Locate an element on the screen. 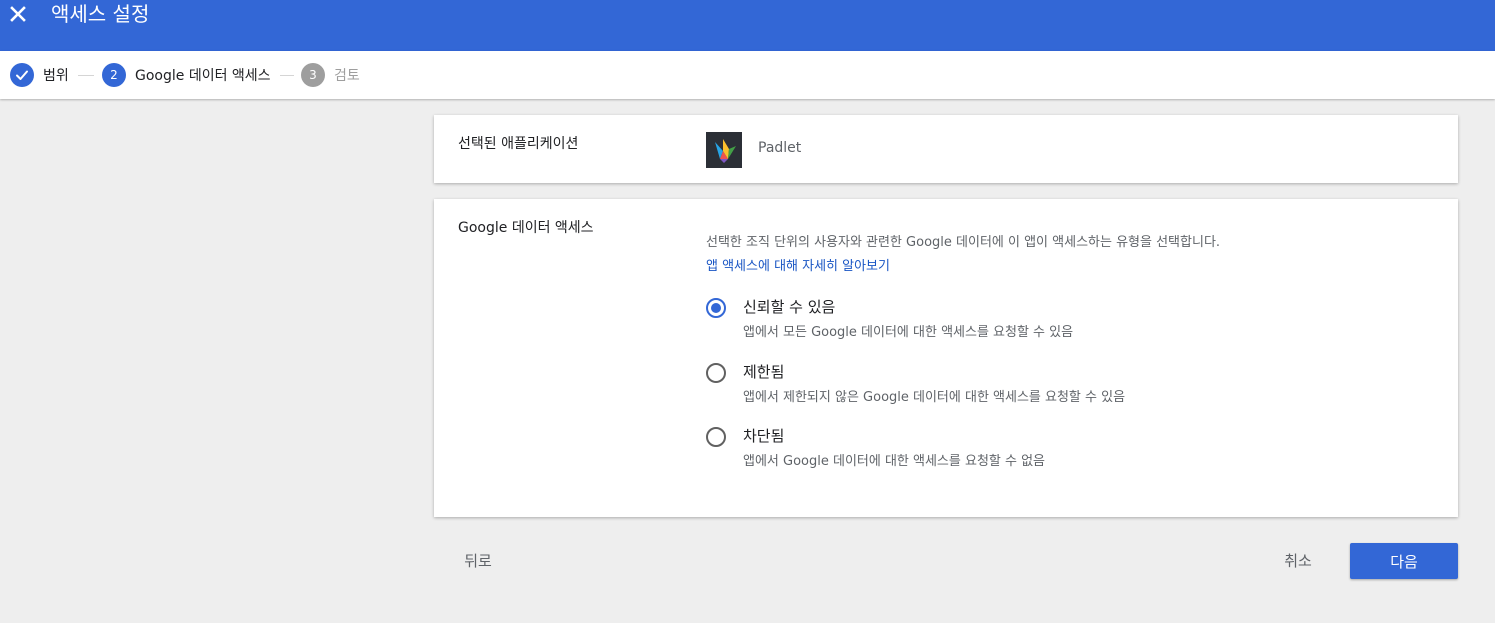 Image resolution: width=1495 pixels, height=623 pixels. next-button: 다음 is located at coordinates (1404, 561).